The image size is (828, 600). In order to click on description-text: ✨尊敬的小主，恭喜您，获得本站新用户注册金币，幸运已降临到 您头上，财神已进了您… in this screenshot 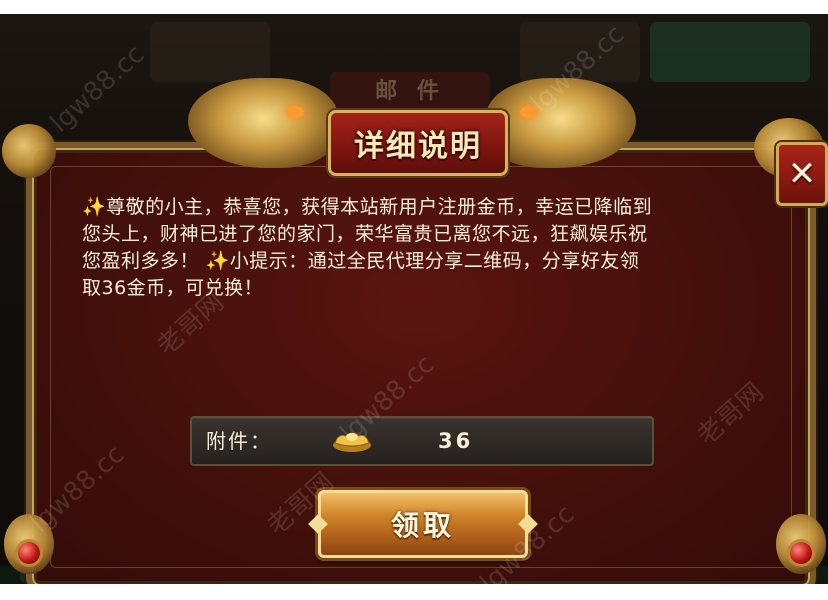, I will do `click(420, 248)`.